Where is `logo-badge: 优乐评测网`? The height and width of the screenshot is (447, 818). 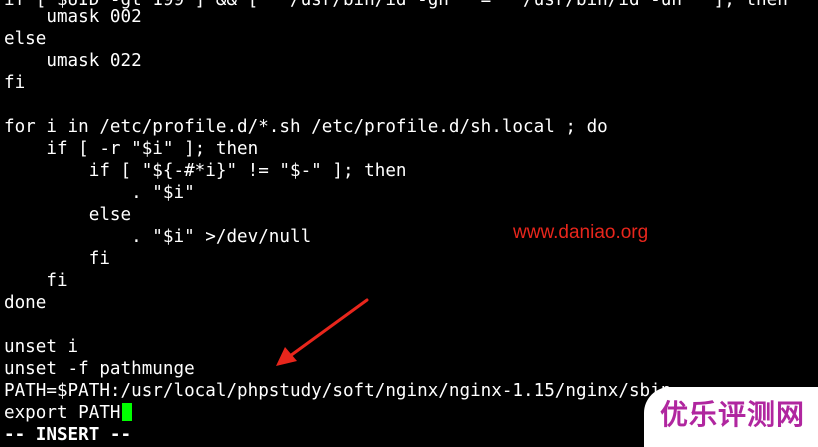
logo-badge: 优乐评测网 is located at coordinates (731, 417).